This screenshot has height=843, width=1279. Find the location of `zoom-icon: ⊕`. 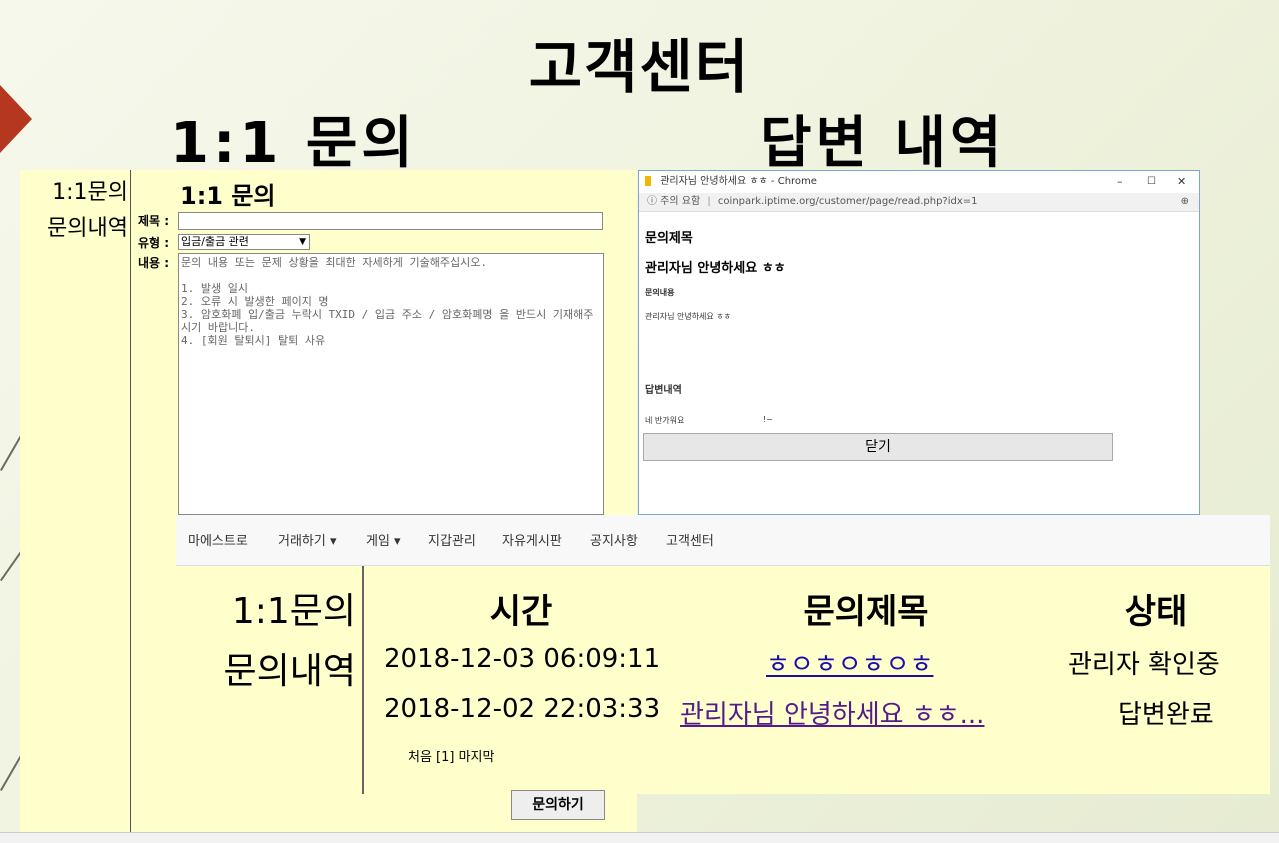

zoom-icon: ⊕ is located at coordinates (1185, 202).